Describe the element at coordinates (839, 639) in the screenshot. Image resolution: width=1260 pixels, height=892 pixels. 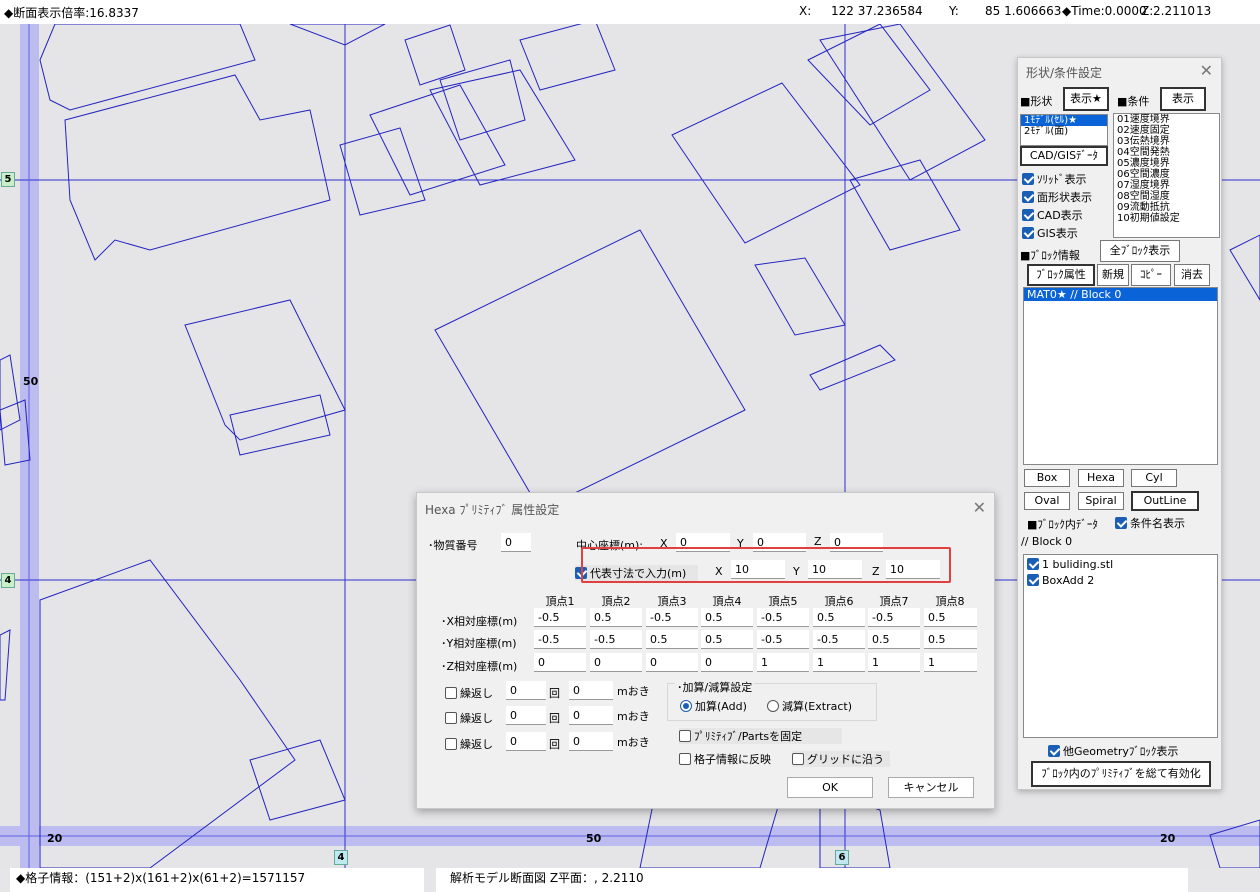
I see `y-vertex-6-input` at that location.